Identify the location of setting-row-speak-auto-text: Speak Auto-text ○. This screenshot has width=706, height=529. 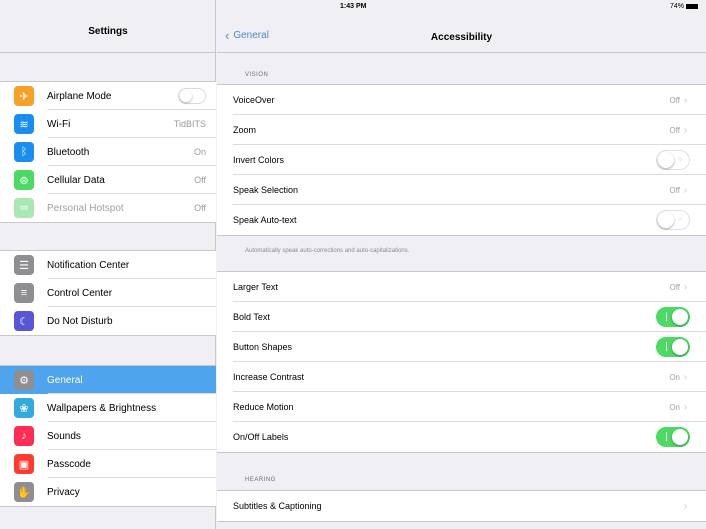
(461, 220).